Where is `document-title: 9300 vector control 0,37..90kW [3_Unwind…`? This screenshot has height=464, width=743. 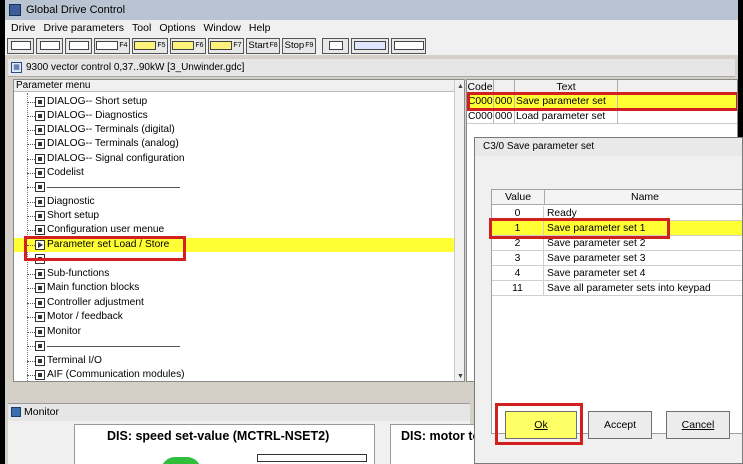
document-title: 9300 vector control 0,37..90kW [3_Unwind… is located at coordinates (135, 67).